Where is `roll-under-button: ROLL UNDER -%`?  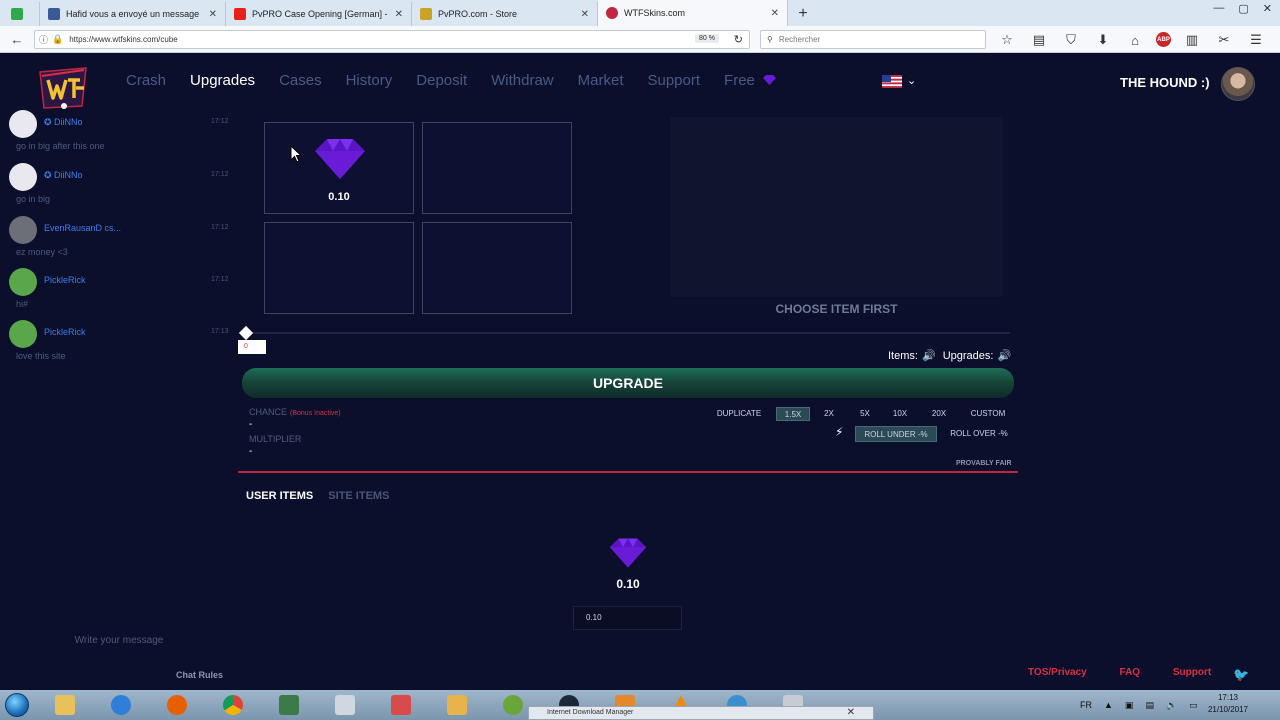 roll-under-button: ROLL UNDER -% is located at coordinates (896, 434).